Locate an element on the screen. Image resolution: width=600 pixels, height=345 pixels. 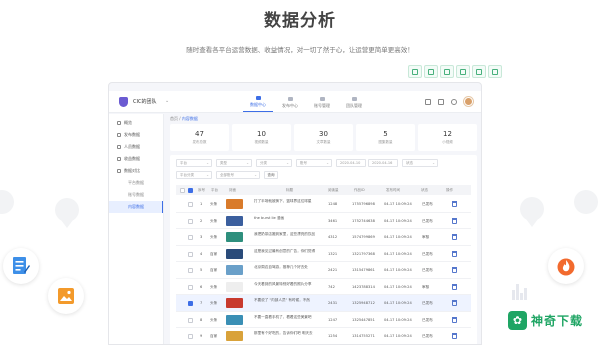
sidebar-item-publish-data: 发布数据 is located at coordinates (136, 135).